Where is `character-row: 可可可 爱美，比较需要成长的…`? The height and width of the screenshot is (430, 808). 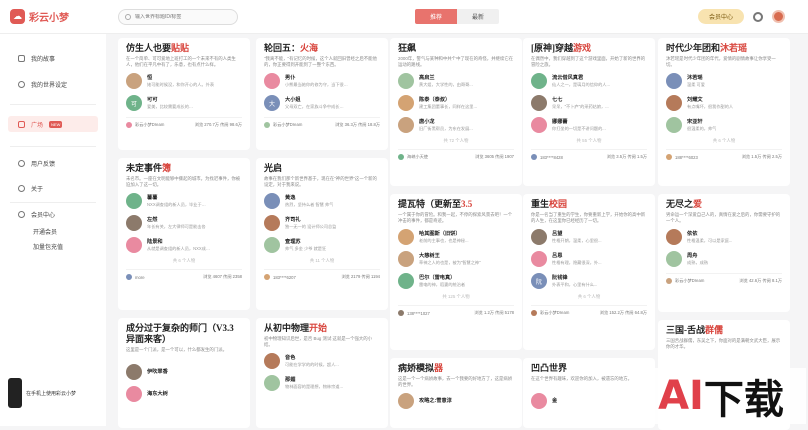 character-row: 可可可 爱美，比较需要成长的… is located at coordinates (184, 103).